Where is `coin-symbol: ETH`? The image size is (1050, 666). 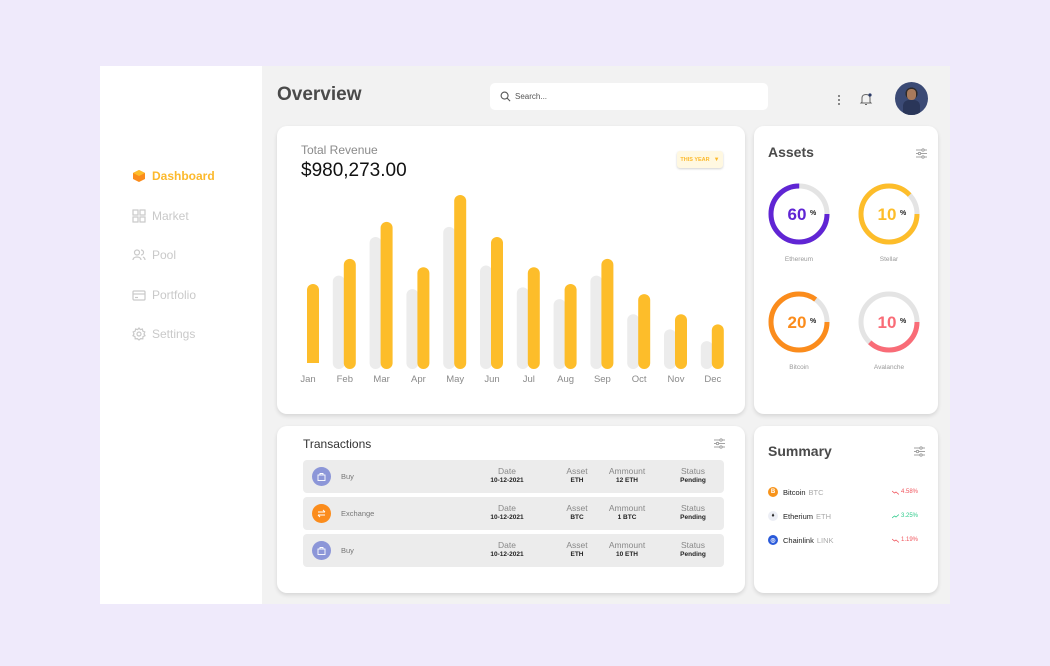 coin-symbol: ETH is located at coordinates (824, 516).